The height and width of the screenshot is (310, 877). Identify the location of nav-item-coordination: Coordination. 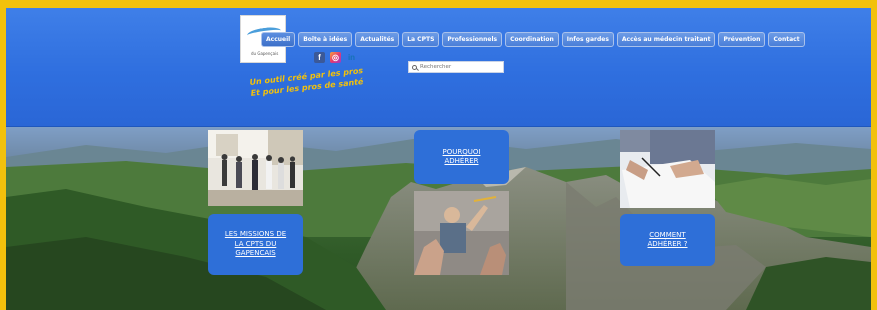
(532, 39).